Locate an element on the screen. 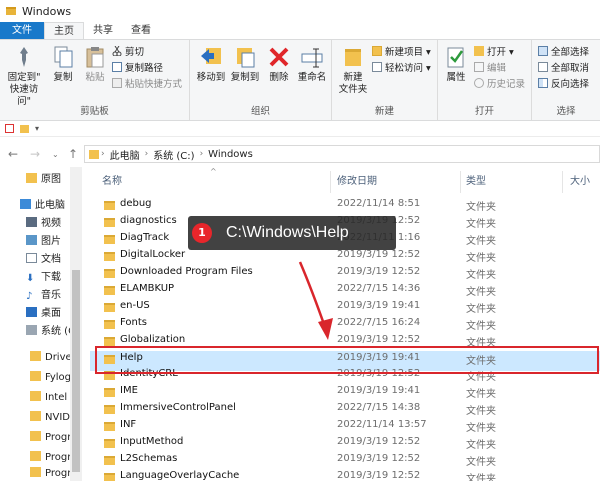  table-row: Fonts 2022/7/15 16:24 文件夹 is located at coordinates (345, 324).